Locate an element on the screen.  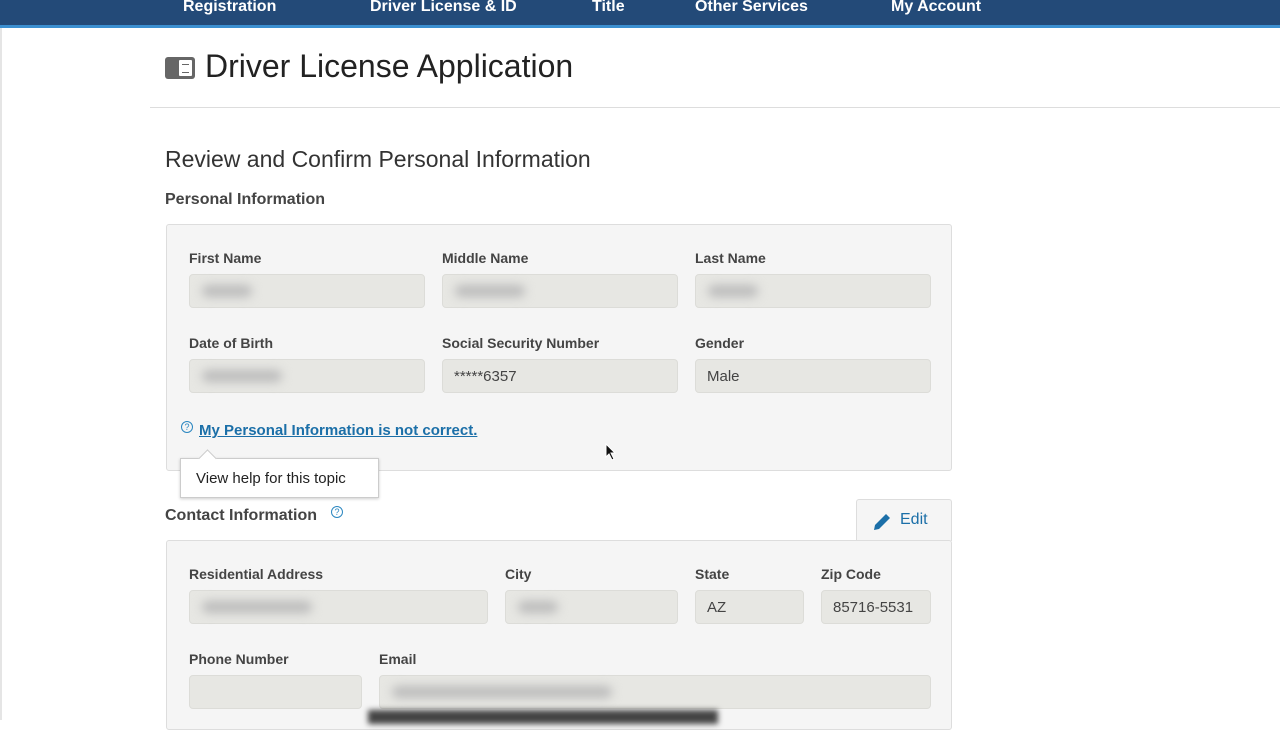
address-label: Residential Address is located at coordinates (256, 574).